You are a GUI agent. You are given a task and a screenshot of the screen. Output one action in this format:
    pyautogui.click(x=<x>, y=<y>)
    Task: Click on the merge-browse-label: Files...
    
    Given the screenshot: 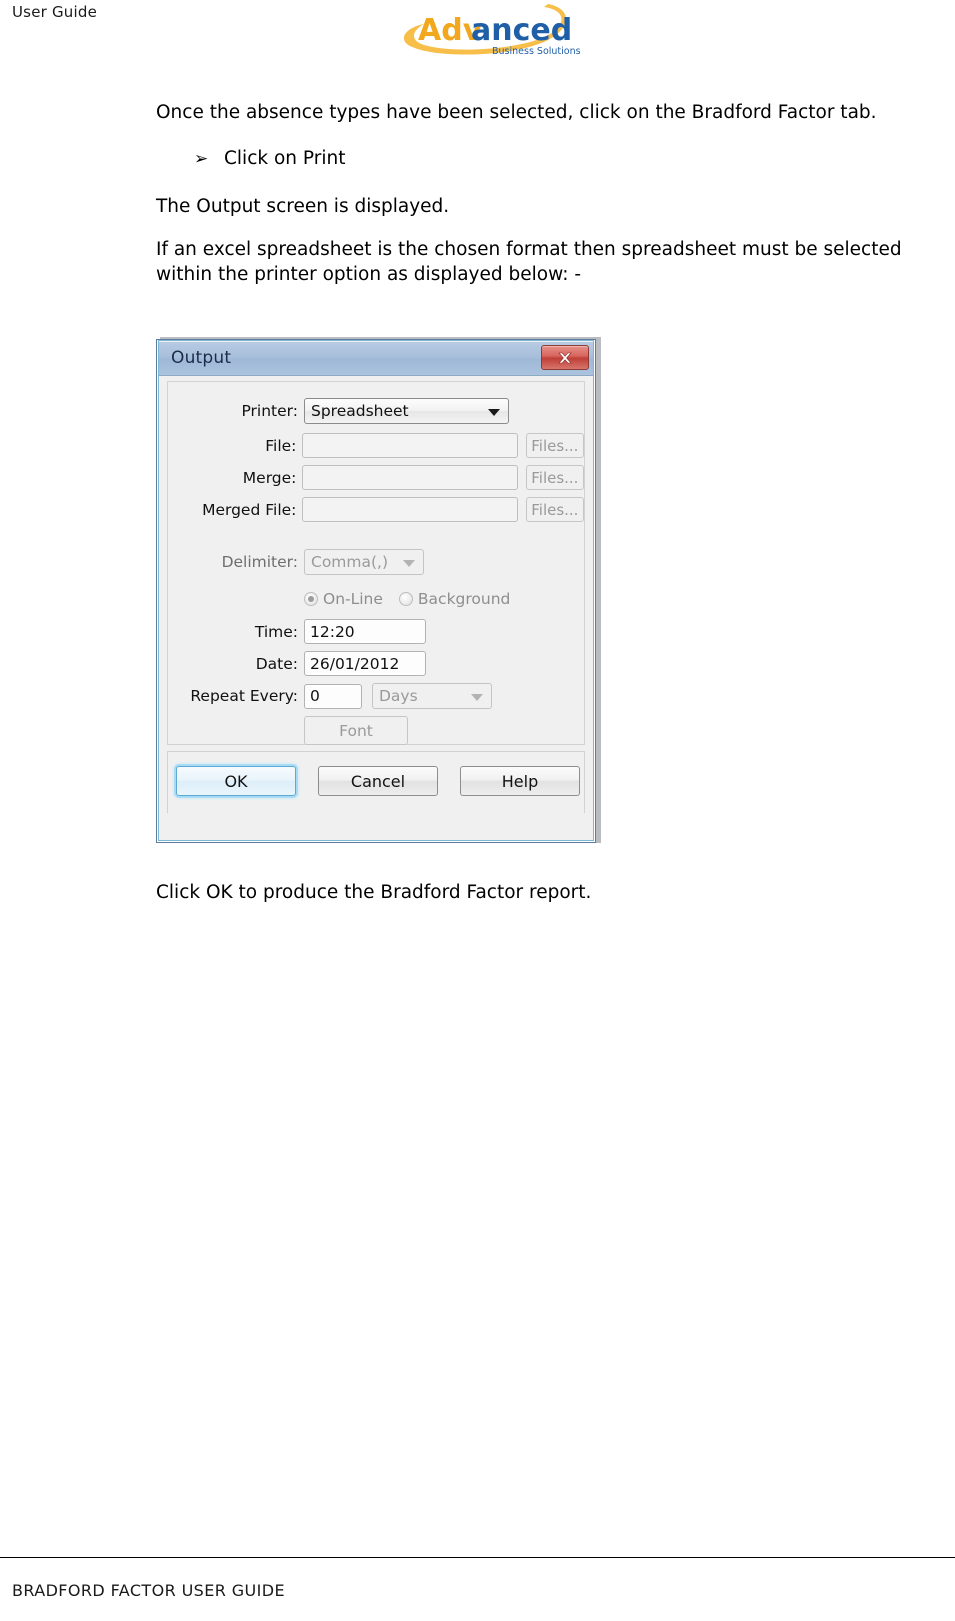 What is the action you would take?
    pyautogui.click(x=555, y=477)
    